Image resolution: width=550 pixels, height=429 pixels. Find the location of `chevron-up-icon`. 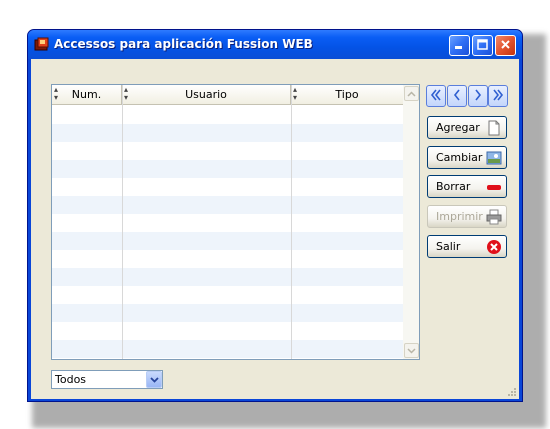

chevron-up-icon is located at coordinates (411, 93).